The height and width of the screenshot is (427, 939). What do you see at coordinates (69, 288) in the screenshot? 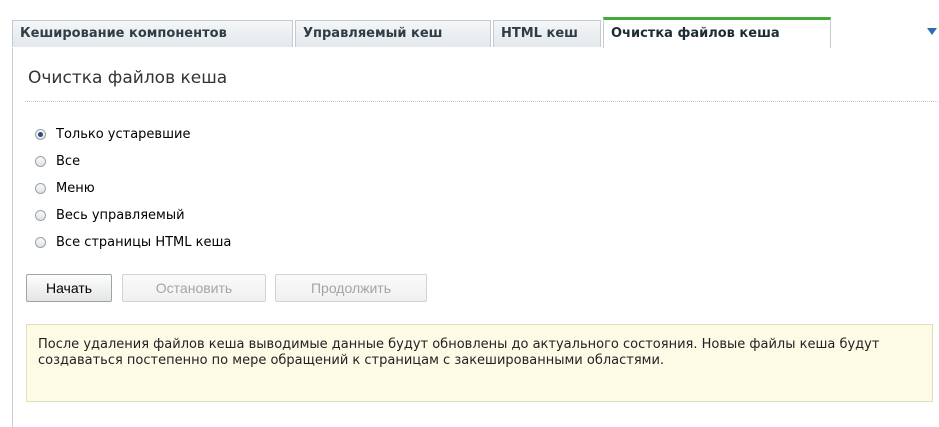
I see `start-button: Начать` at bounding box center [69, 288].